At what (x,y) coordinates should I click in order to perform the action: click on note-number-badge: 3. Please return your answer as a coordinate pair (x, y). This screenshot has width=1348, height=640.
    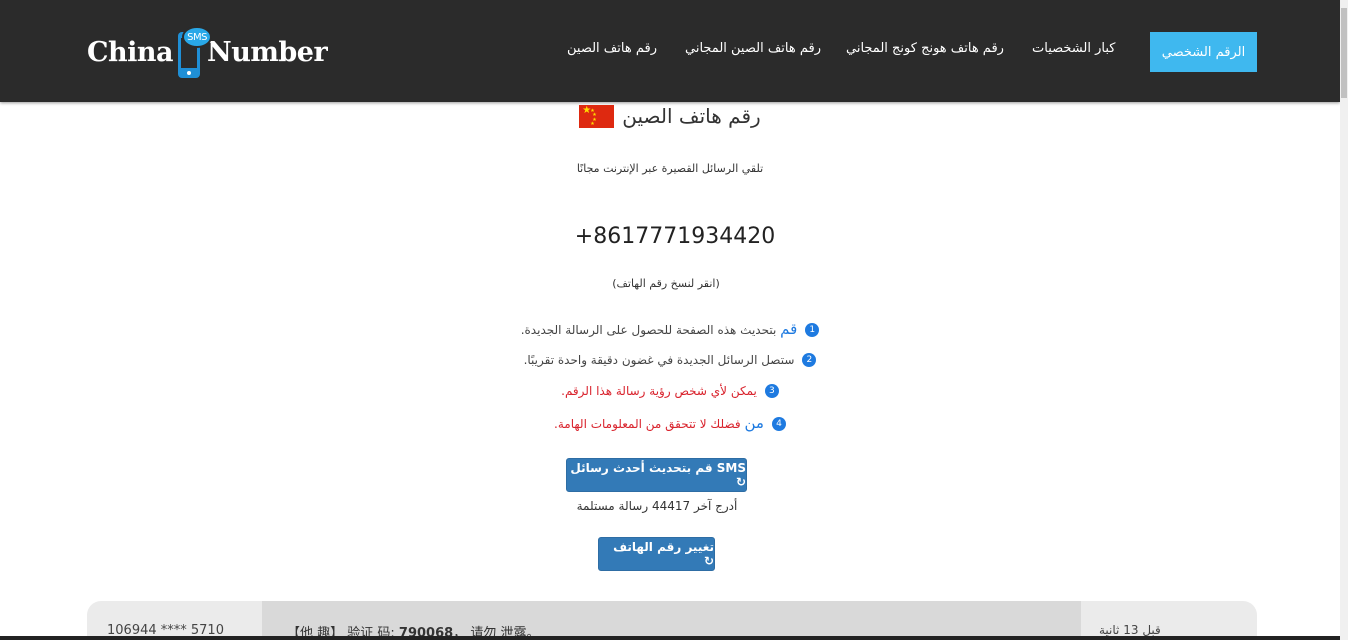
    Looking at the image, I should click on (771, 391).